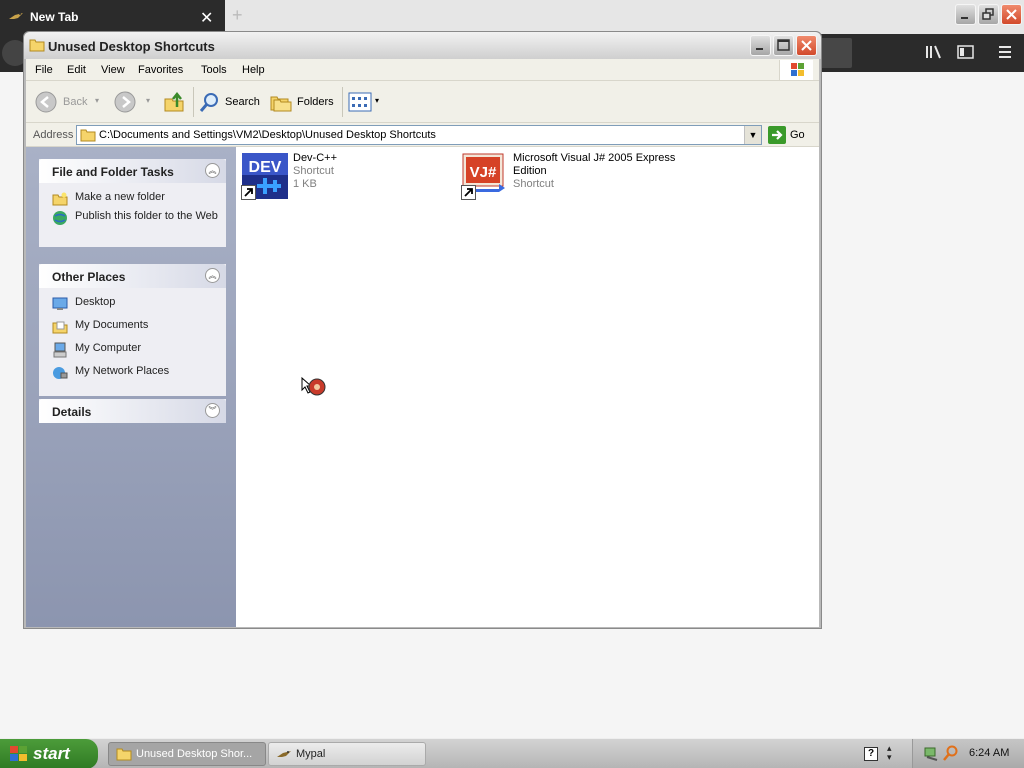  Describe the element at coordinates (594, 164) in the screenshot. I see `file-name: Microsoft Visual J# 2005 Express Edition` at that location.